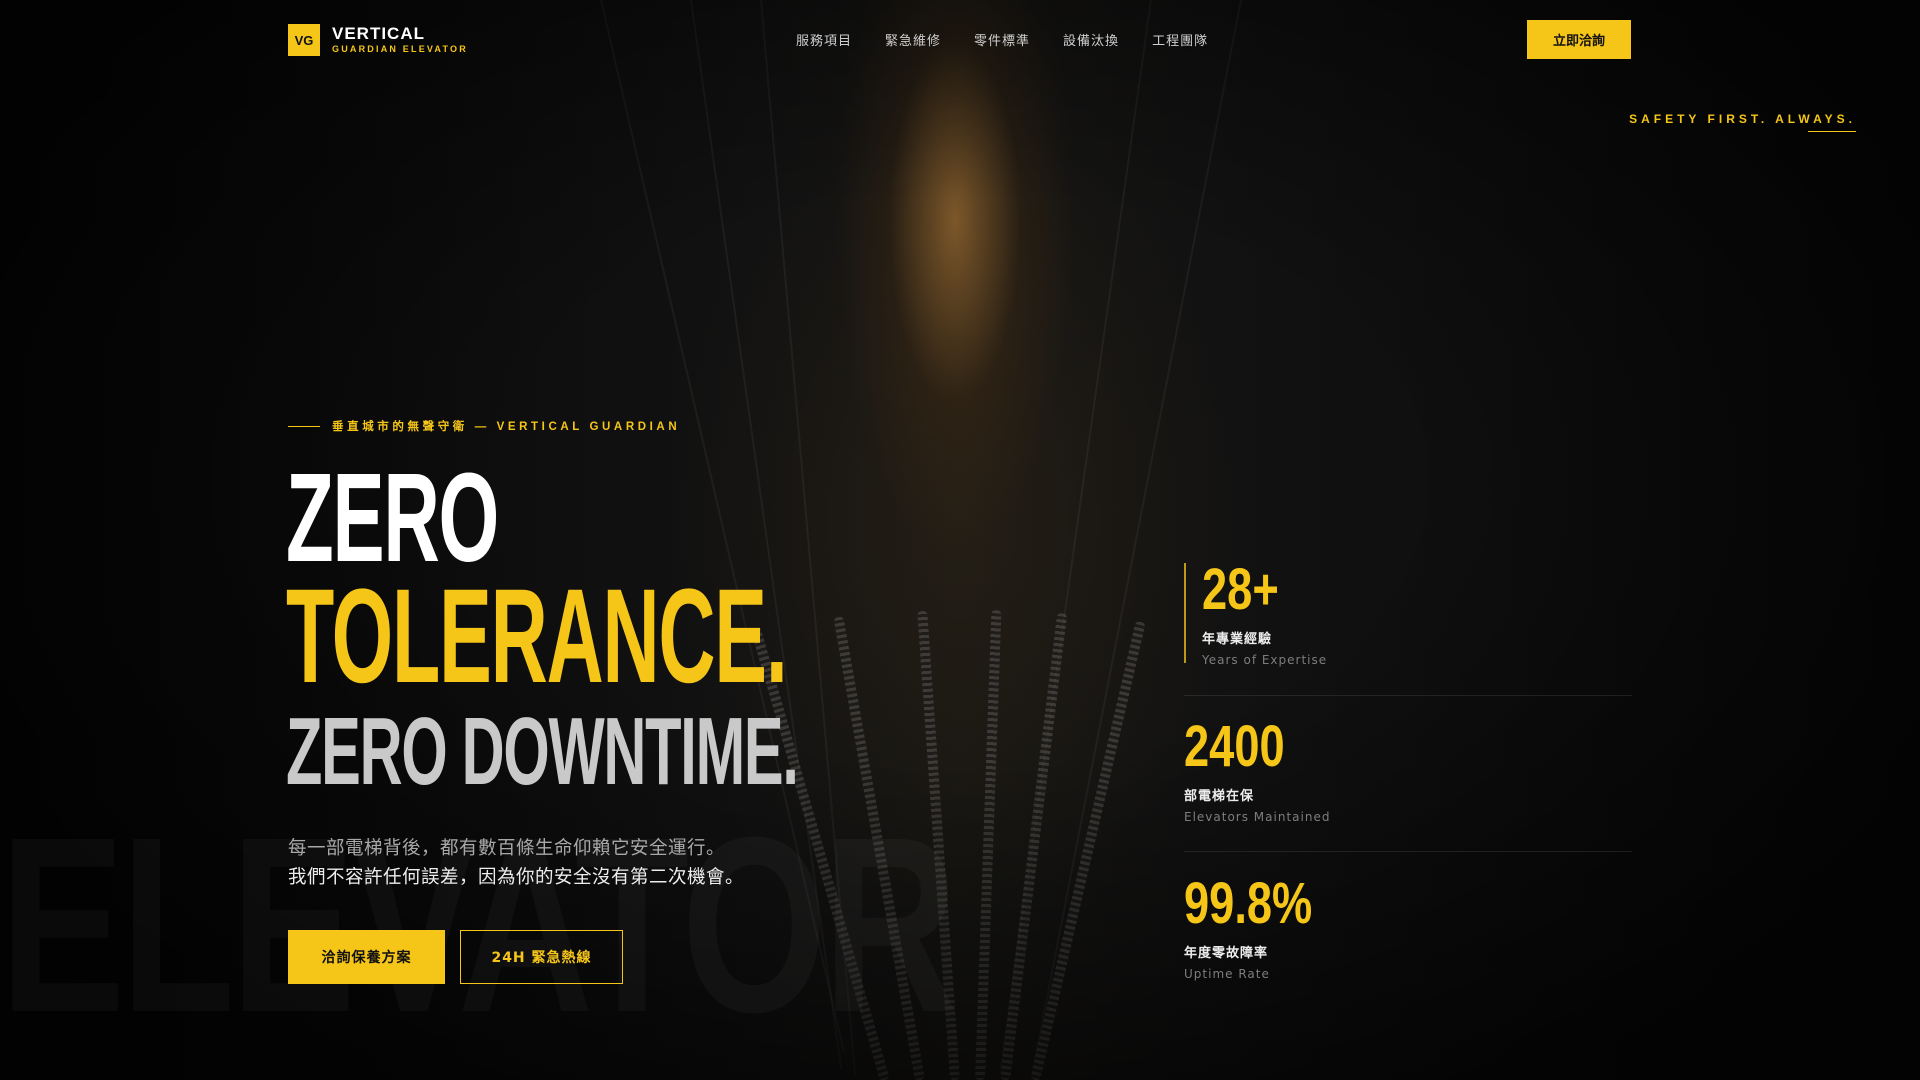 The image size is (1920, 1080). Describe the element at coordinates (1579, 39) in the screenshot. I see `contact-now-button: 立即洽詢` at that location.